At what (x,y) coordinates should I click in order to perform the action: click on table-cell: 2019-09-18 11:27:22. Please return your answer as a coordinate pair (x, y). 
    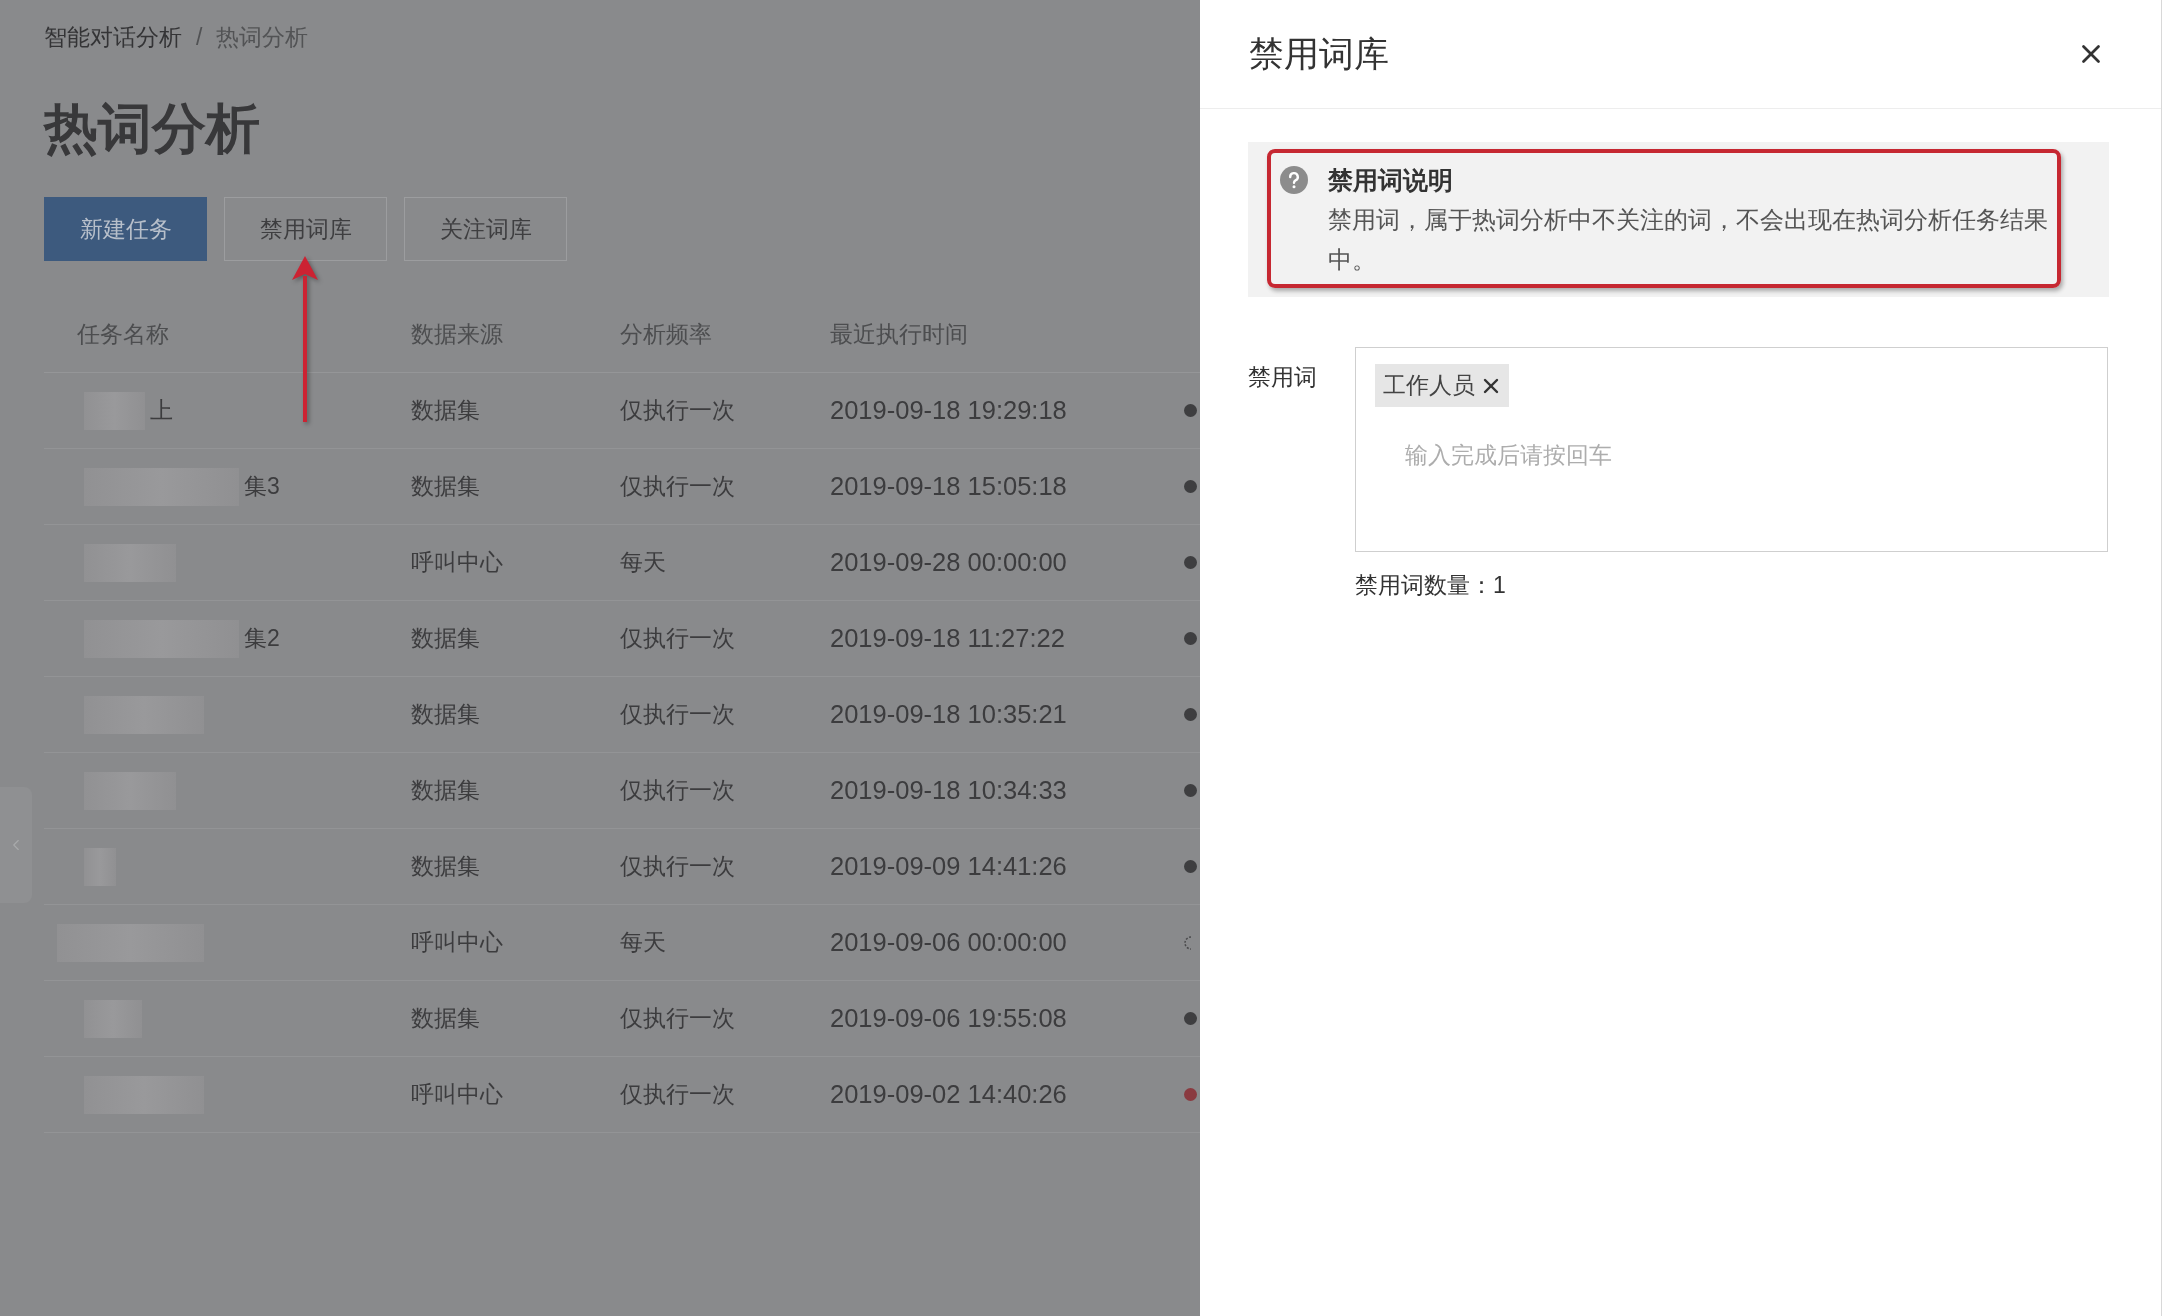
    Looking at the image, I should click on (947, 638).